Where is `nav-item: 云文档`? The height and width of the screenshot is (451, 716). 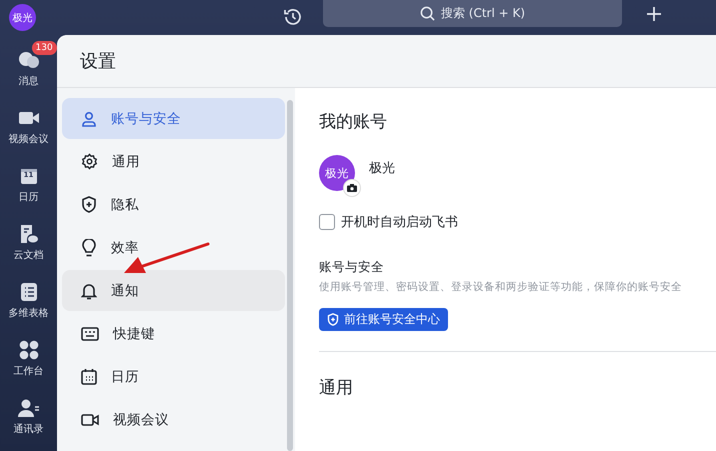 nav-item: 云文档 is located at coordinates (28, 242).